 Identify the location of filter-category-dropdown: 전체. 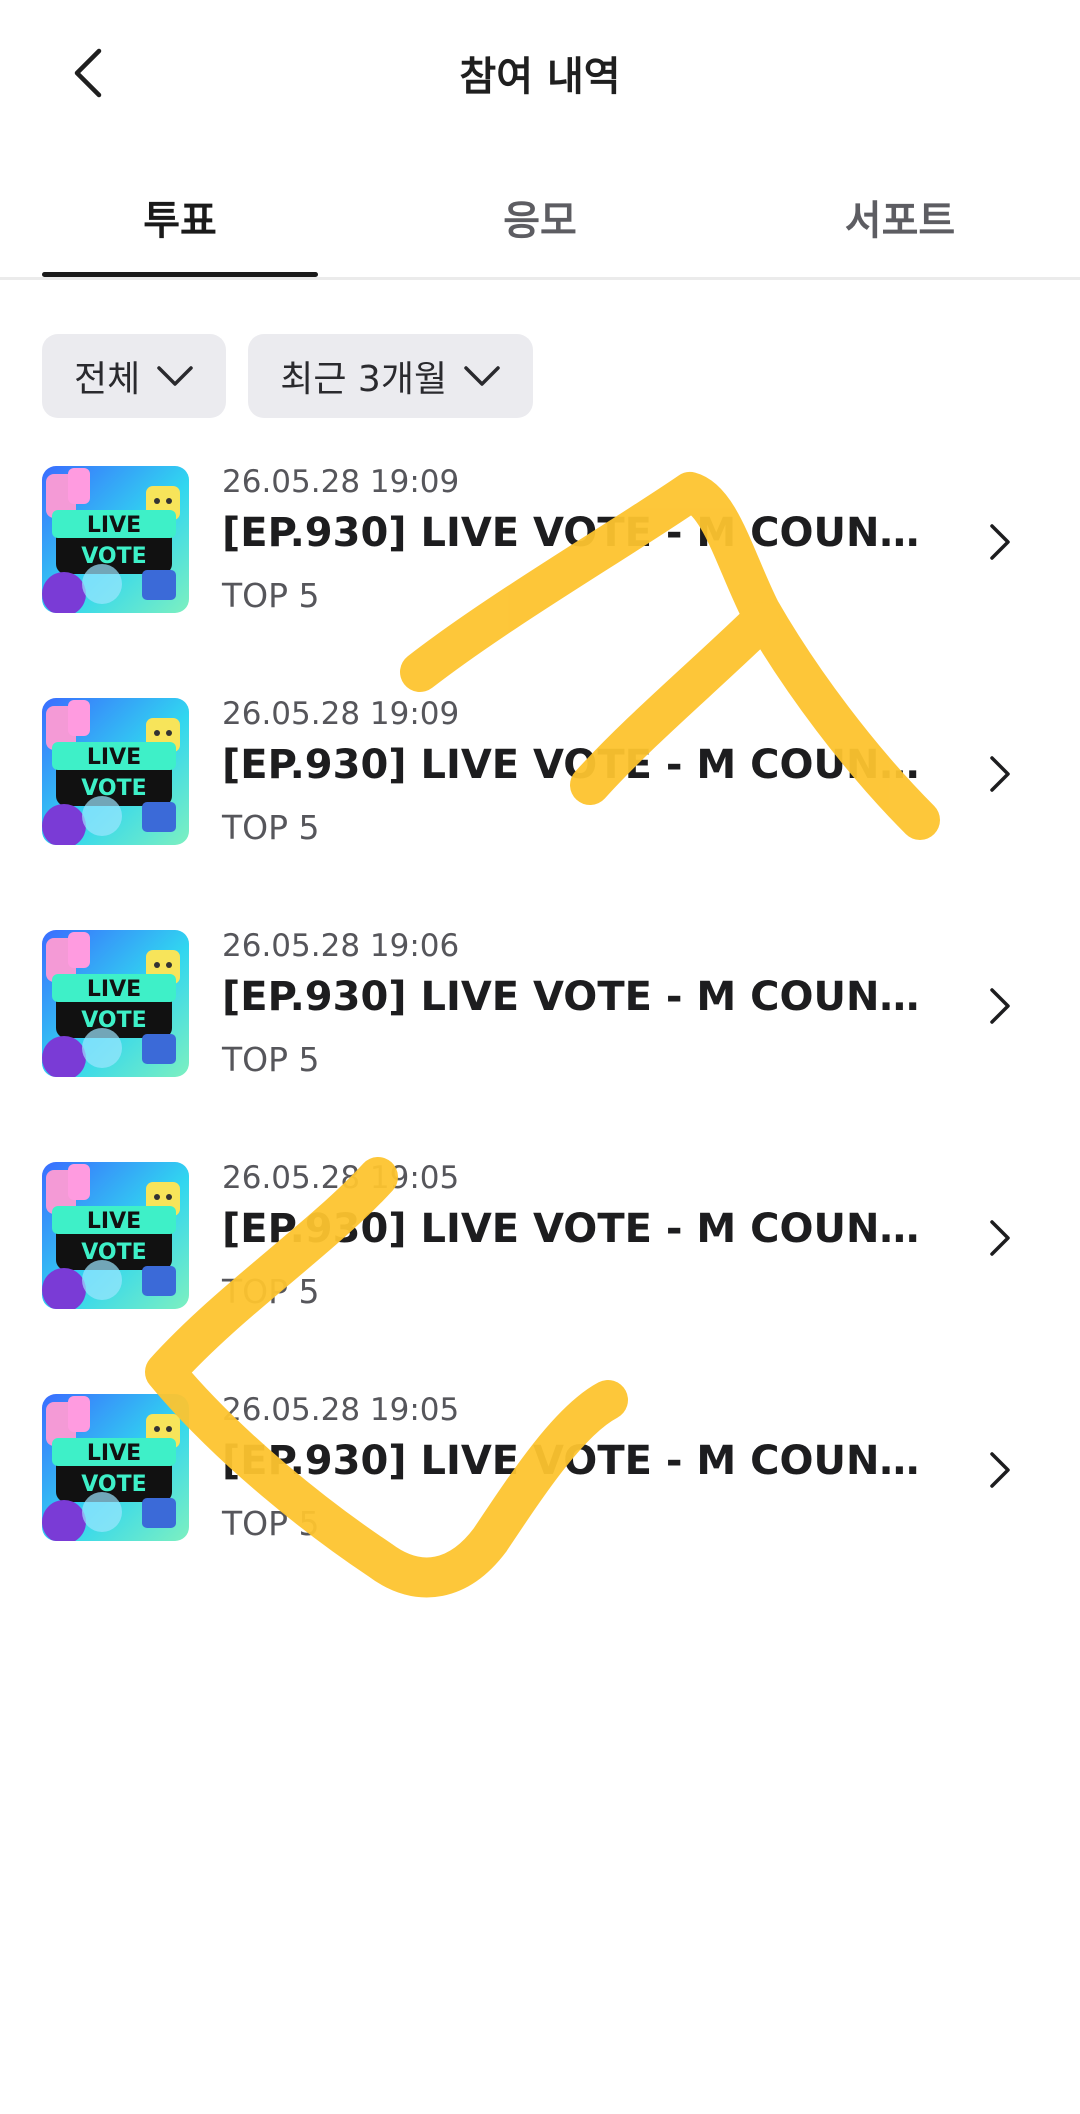
(134, 376).